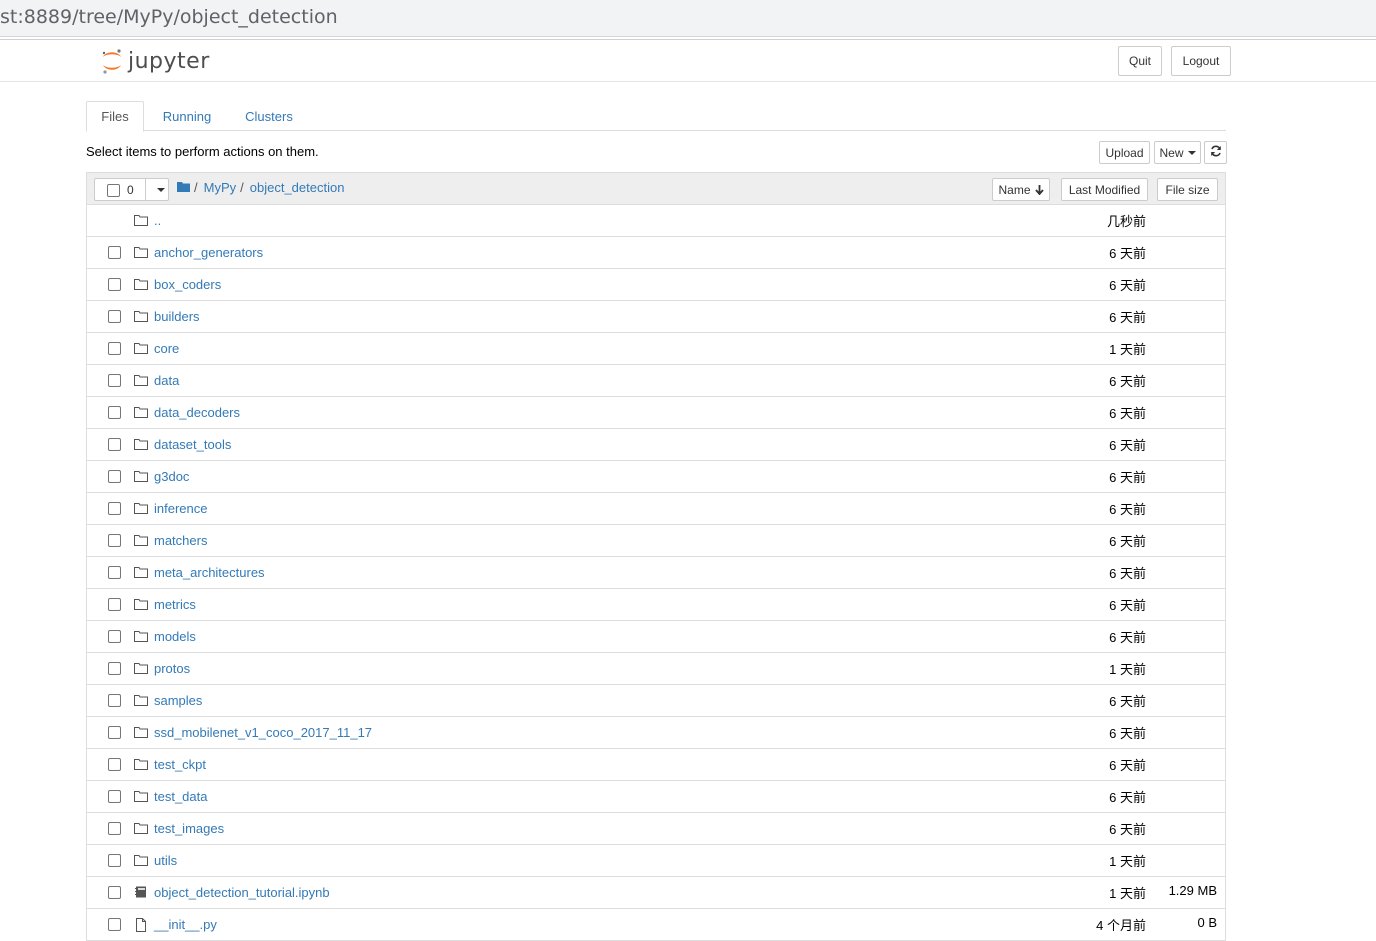 The image size is (1376, 941). Describe the element at coordinates (242, 892) in the screenshot. I see `item-link: object_detection_tutorial.ipynb` at that location.